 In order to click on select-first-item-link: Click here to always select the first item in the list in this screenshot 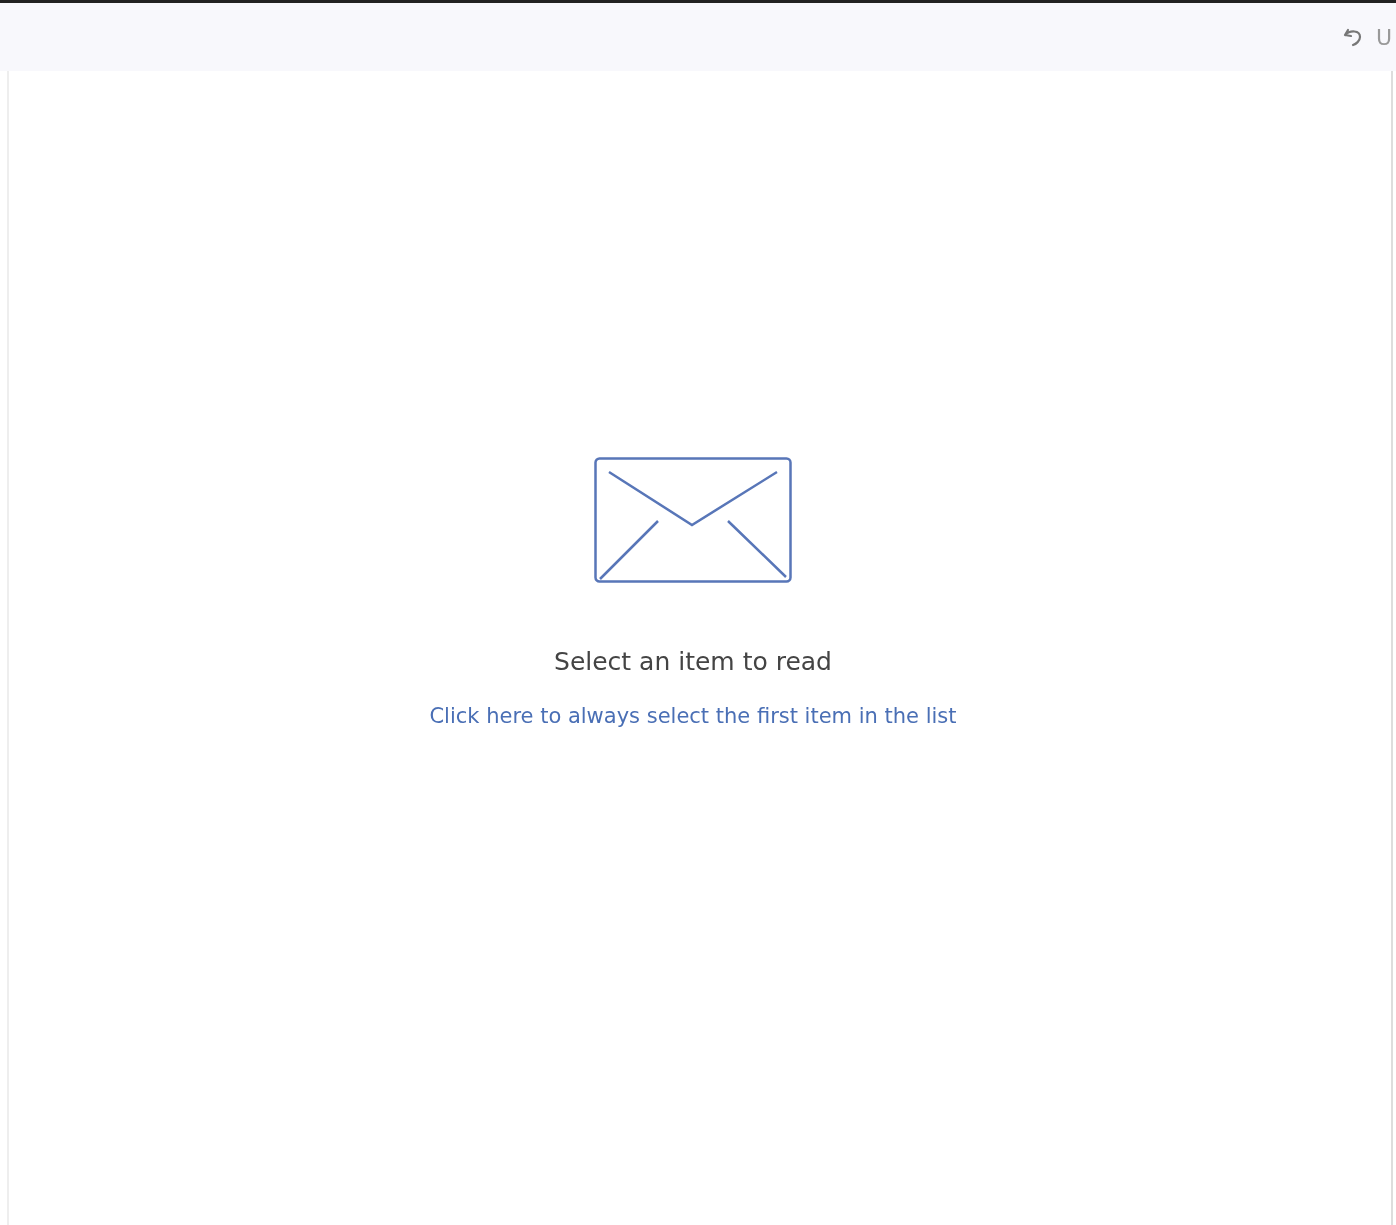, I will do `click(693, 716)`.